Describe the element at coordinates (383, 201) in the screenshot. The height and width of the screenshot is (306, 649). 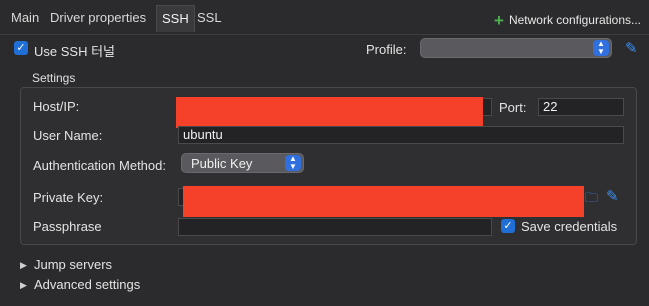
I see `redaction-block-private-key` at that location.